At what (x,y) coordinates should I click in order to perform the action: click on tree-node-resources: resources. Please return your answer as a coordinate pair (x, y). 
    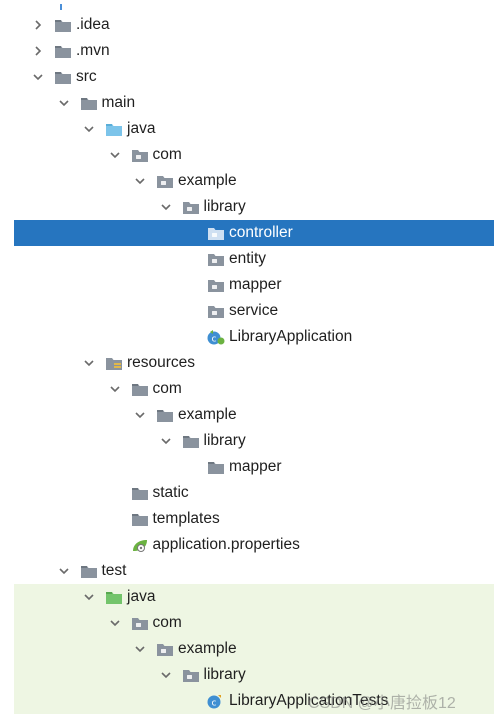
    Looking at the image, I should click on (254, 363).